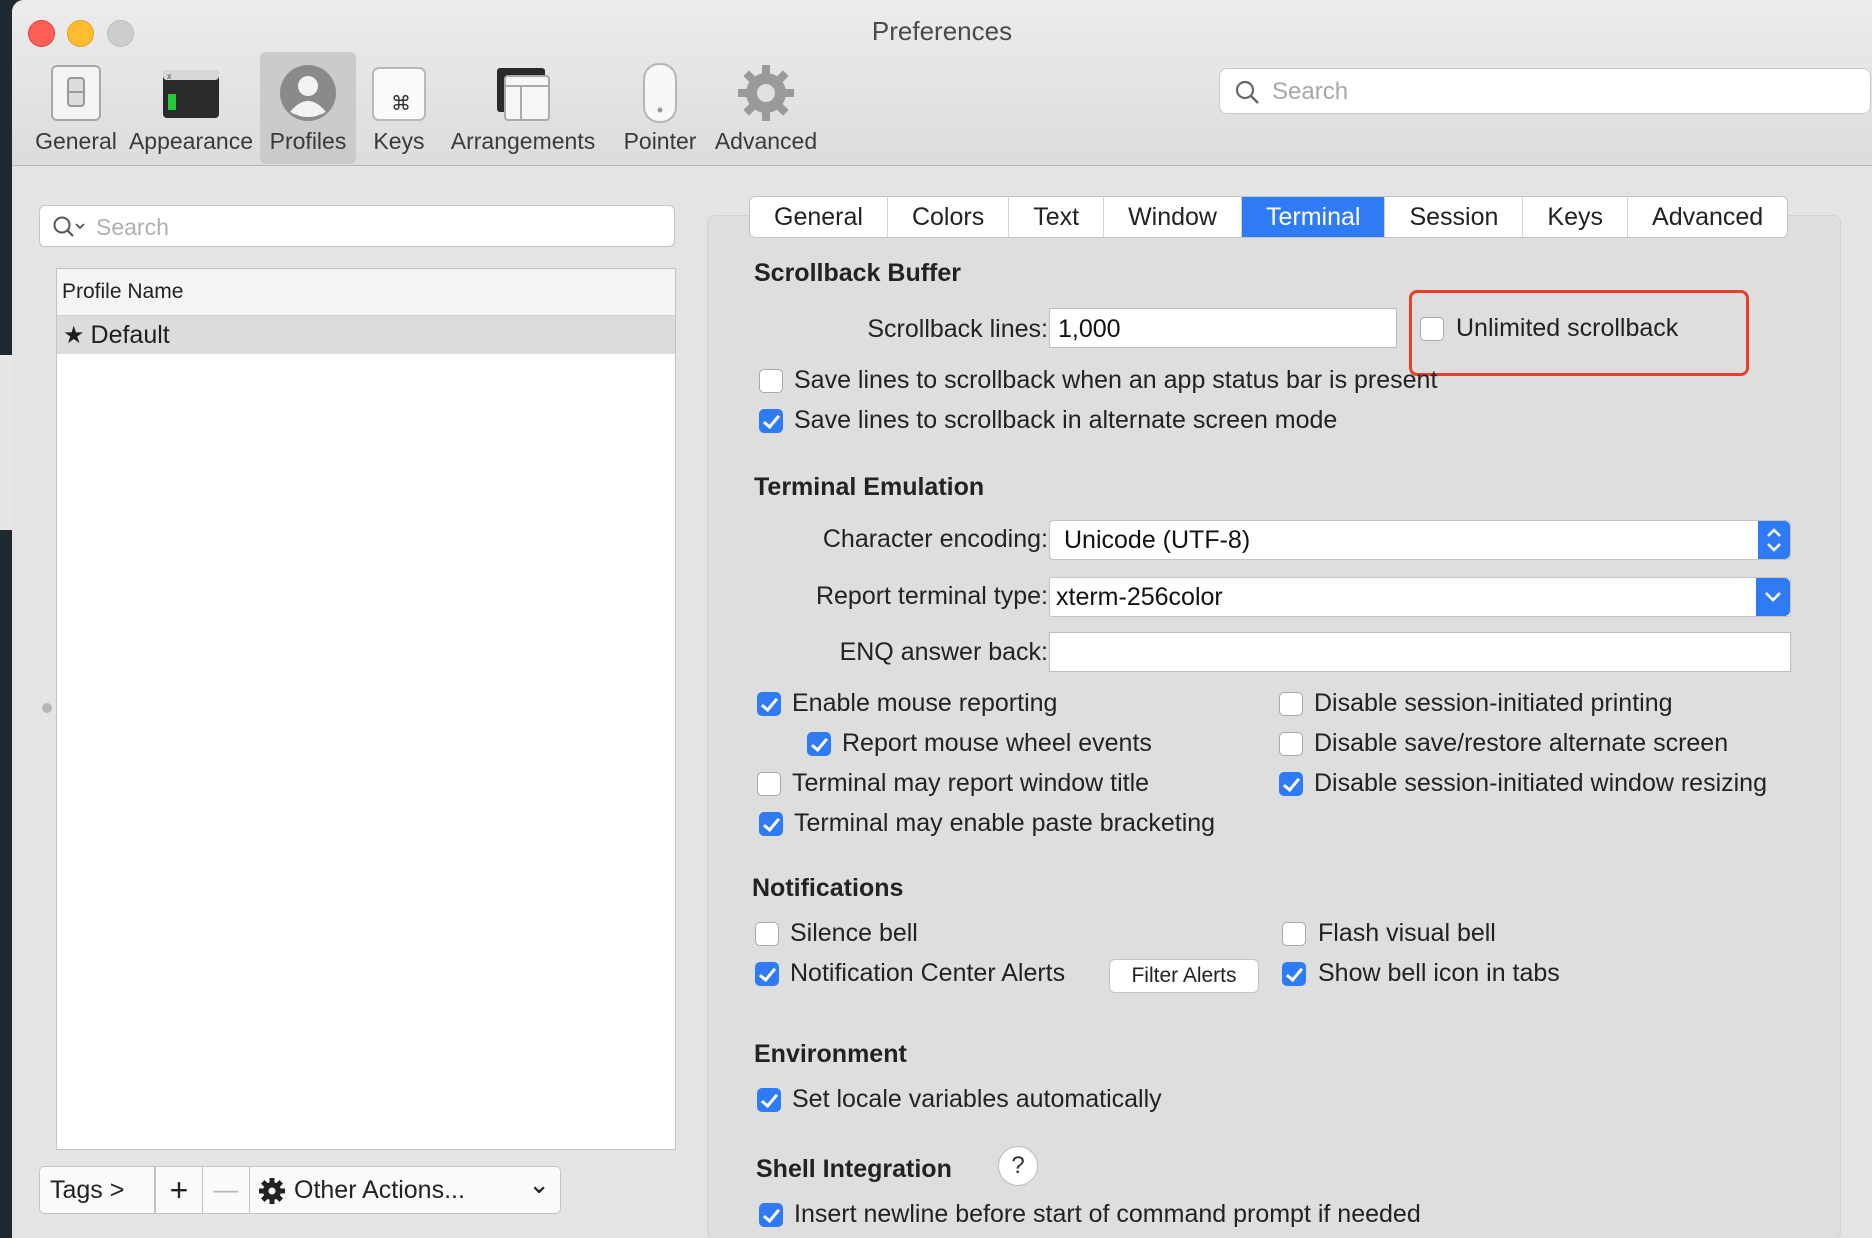  I want to click on profile-name-column-header: Profile Name, so click(366, 292).